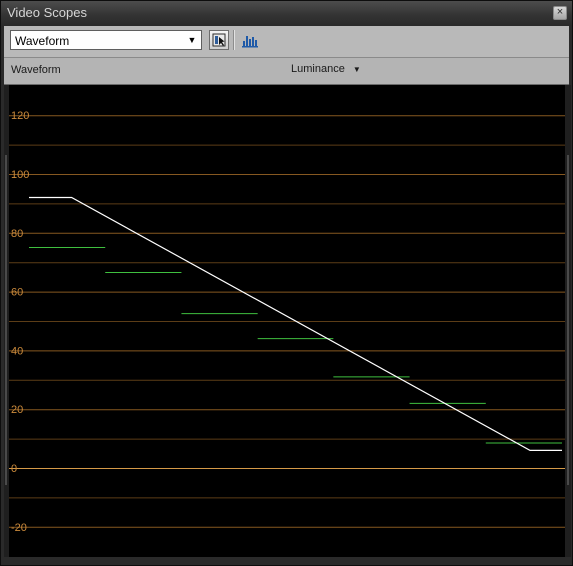 The height and width of the screenshot is (566, 573). I want to click on right-scroll-thumb, so click(568, 320).